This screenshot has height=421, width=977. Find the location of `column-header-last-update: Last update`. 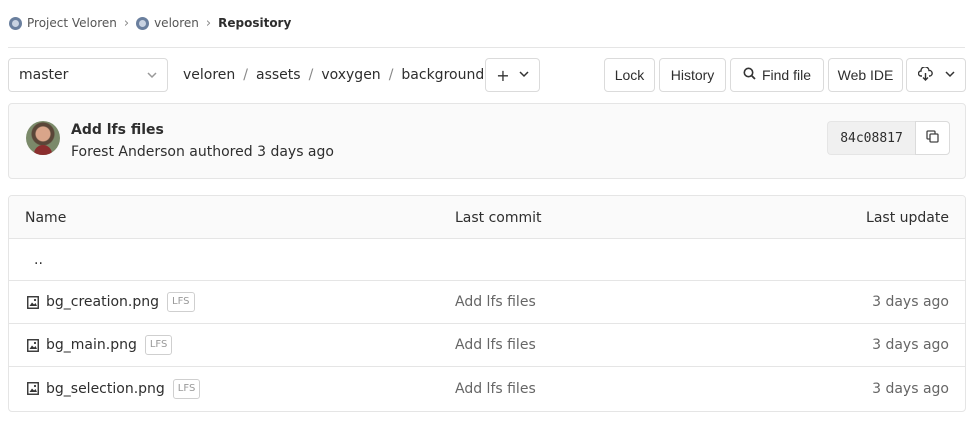

column-header-last-update: Last update is located at coordinates (907, 218).